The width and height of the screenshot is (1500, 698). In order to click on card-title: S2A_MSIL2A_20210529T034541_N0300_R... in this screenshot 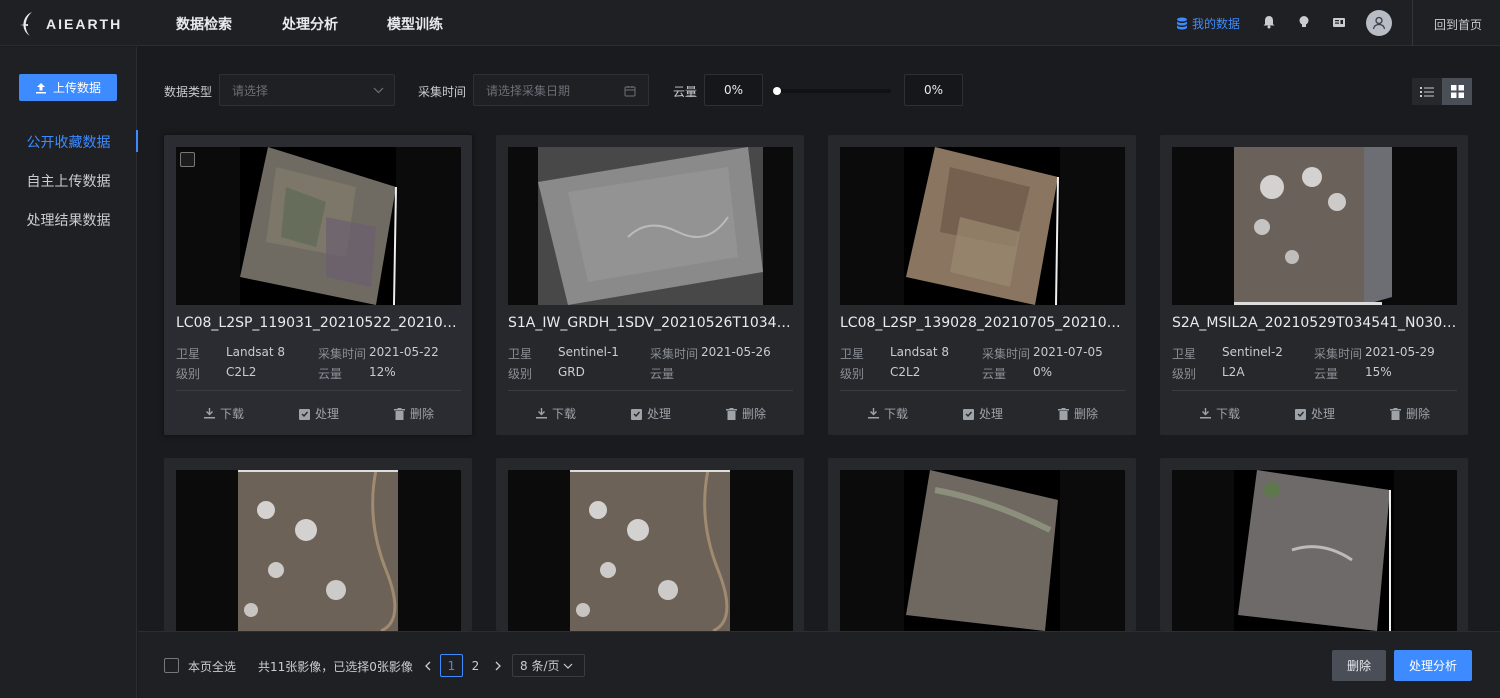, I will do `click(1314, 323)`.